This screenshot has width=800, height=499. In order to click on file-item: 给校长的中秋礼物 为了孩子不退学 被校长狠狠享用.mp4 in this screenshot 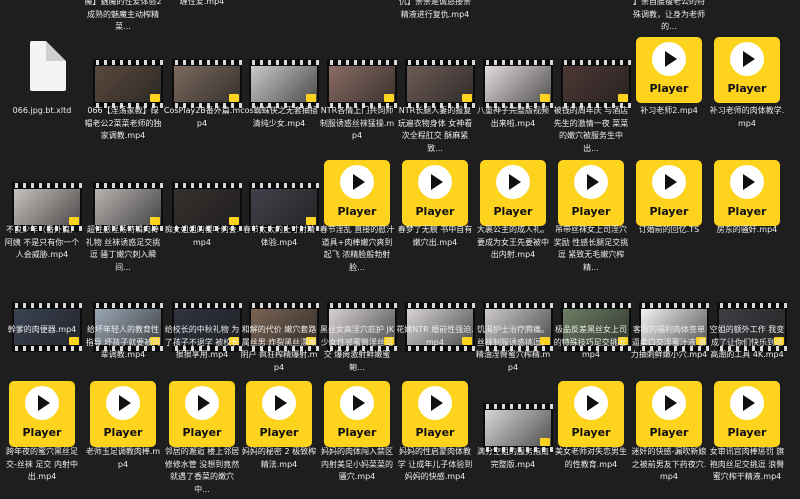, I will do `click(202, 327)`.